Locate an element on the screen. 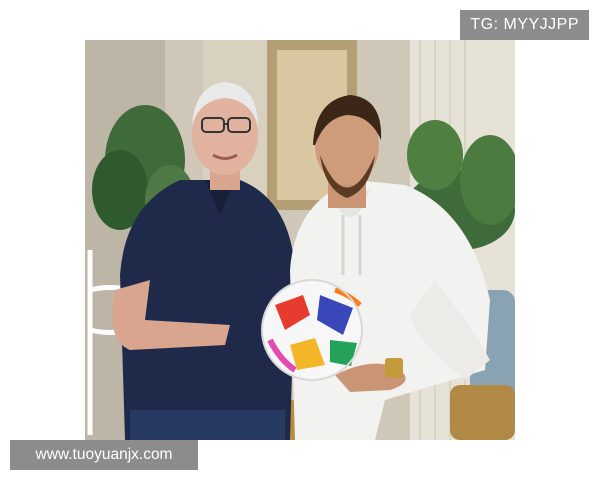 The width and height of the screenshot is (600, 480). soccer-ball is located at coordinates (312, 330).